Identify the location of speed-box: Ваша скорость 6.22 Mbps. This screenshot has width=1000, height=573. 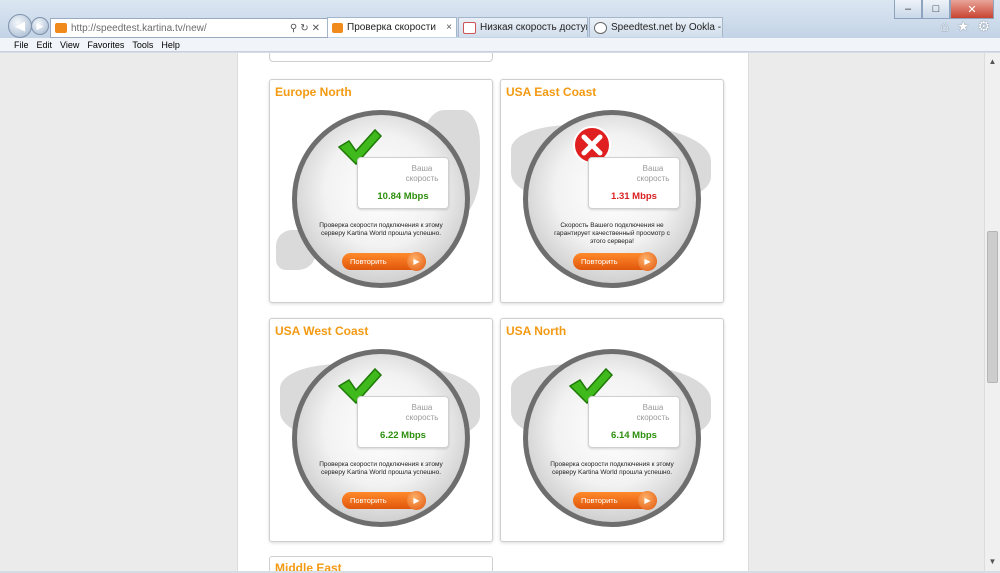
(403, 422).